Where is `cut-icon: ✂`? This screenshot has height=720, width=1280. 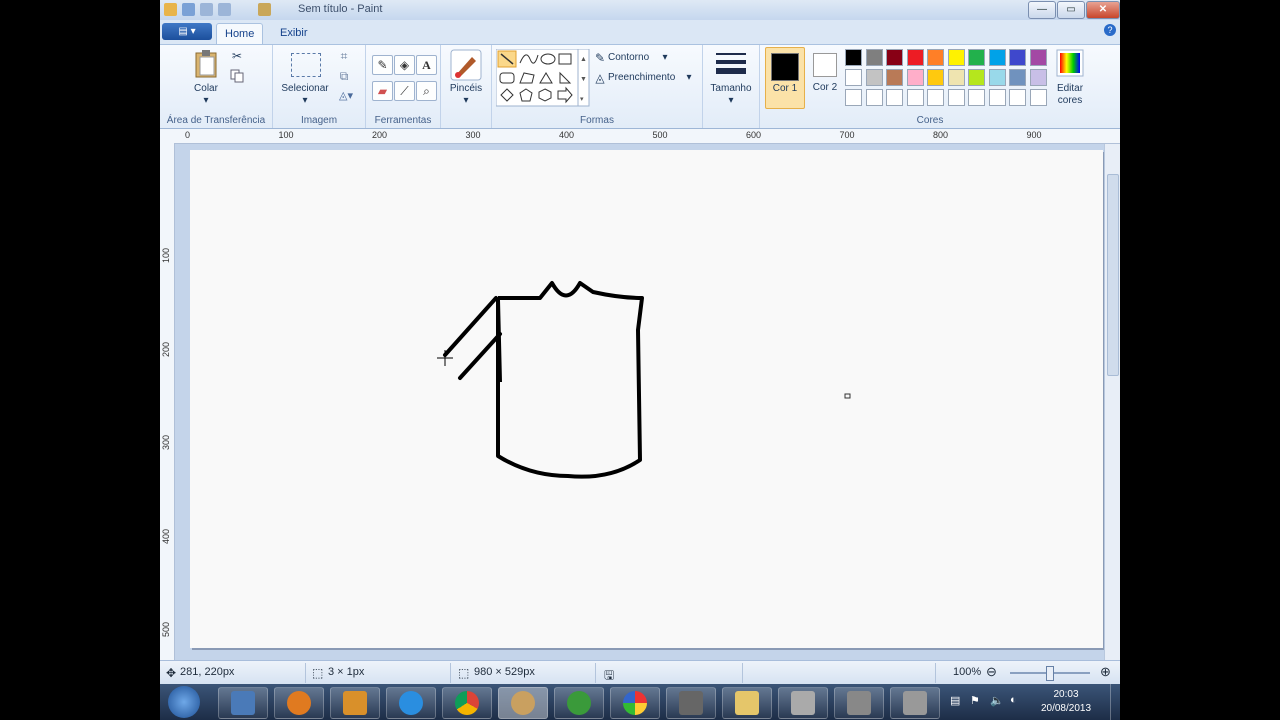 cut-icon: ✂ is located at coordinates (237, 56).